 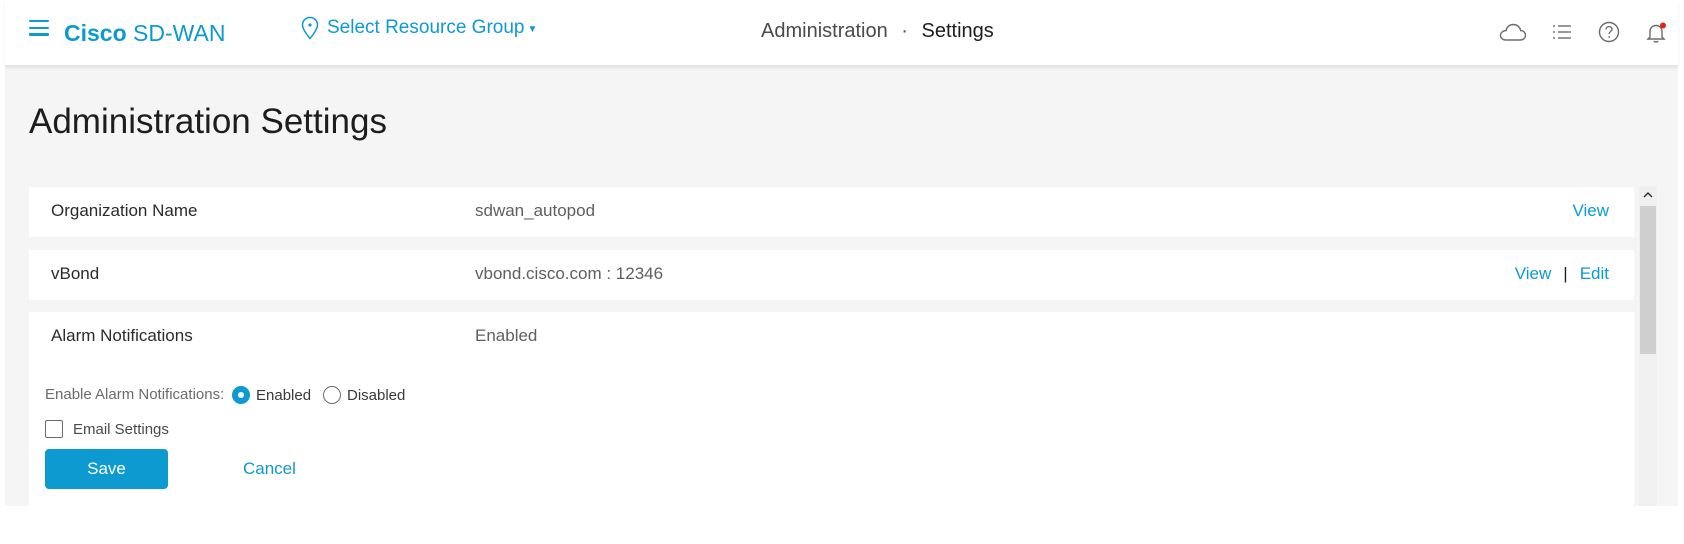 I want to click on radio-disabled: Disabled, so click(x=364, y=395).